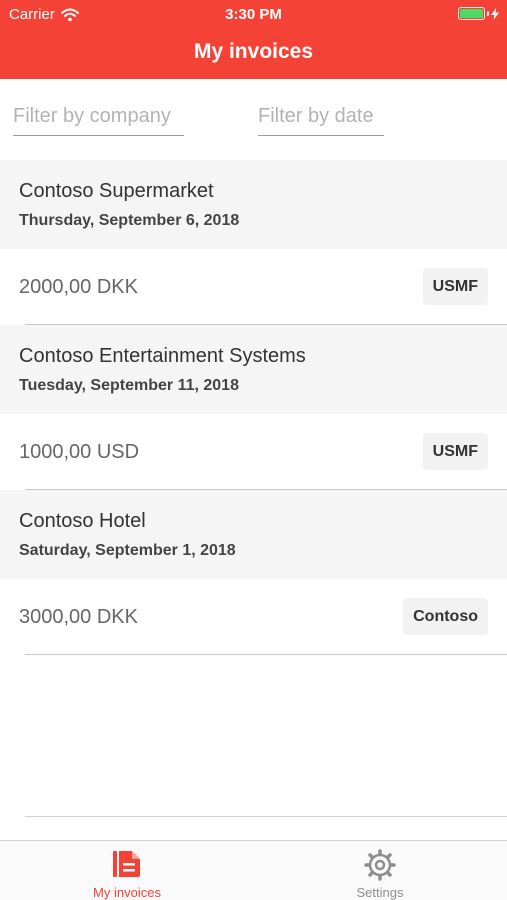 The image size is (507, 900). What do you see at coordinates (162, 356) in the screenshot?
I see `invoice-company: Contoso Entertainment Systems` at bounding box center [162, 356].